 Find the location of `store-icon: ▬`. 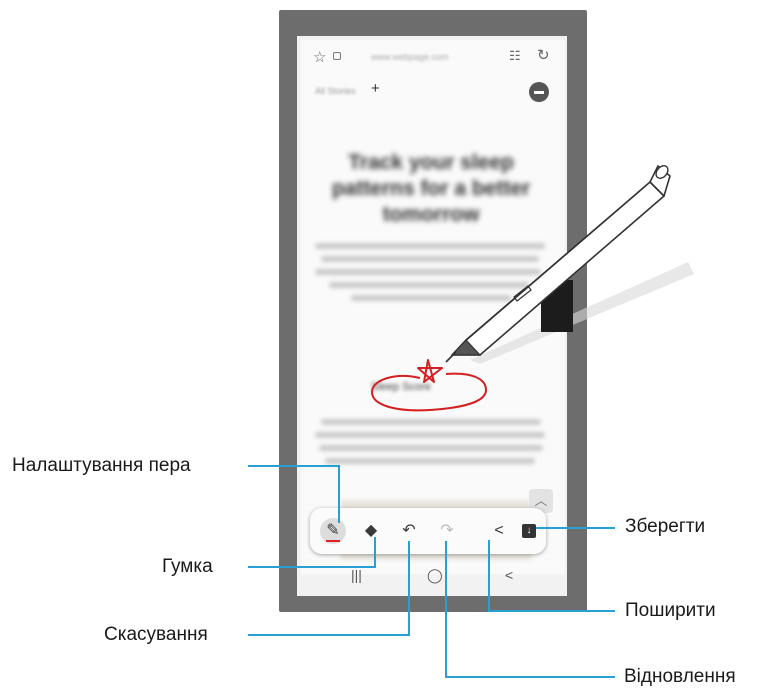

store-icon: ▬ is located at coordinates (539, 92).